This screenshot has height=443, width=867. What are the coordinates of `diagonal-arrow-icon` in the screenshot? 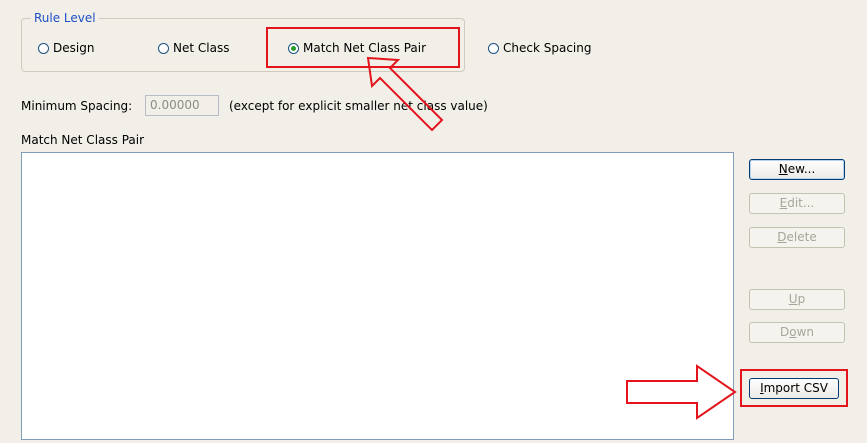 It's located at (405, 94).